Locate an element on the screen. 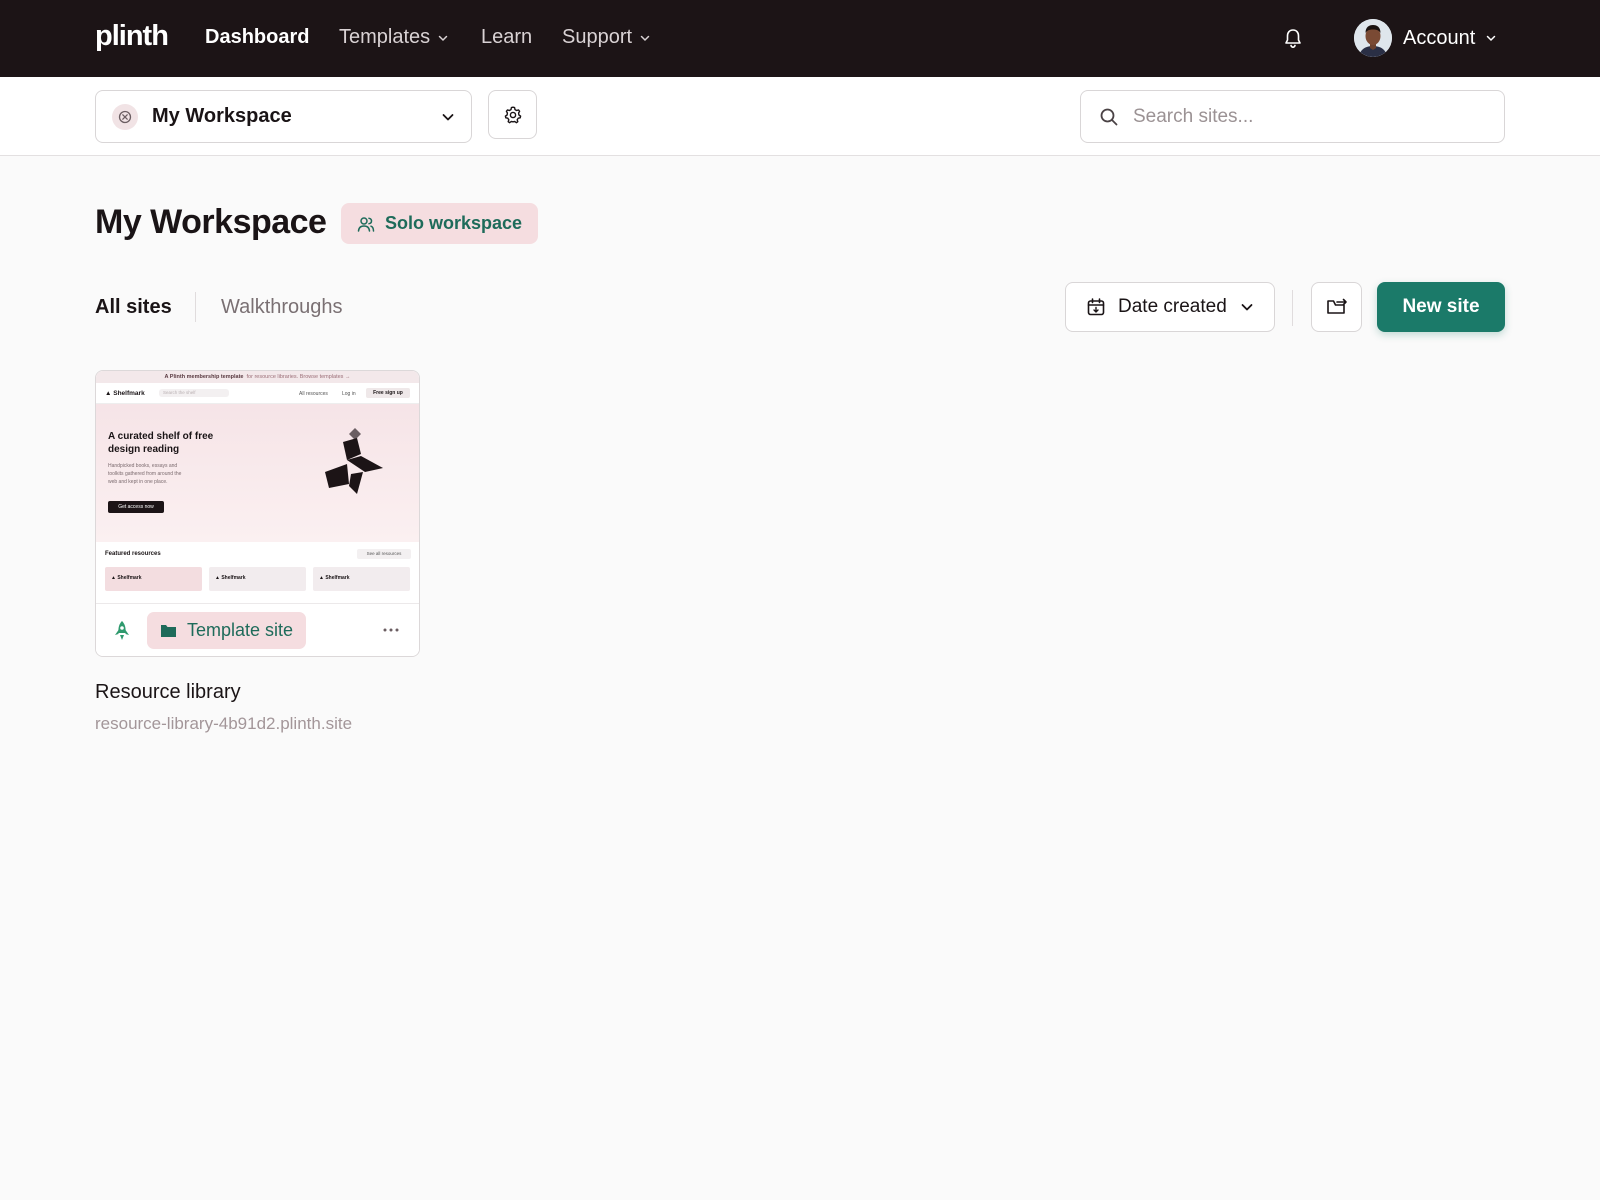 Image resolution: width=1600 pixels, height=1200 pixels. tab-all-sites: All sites is located at coordinates (133, 307).